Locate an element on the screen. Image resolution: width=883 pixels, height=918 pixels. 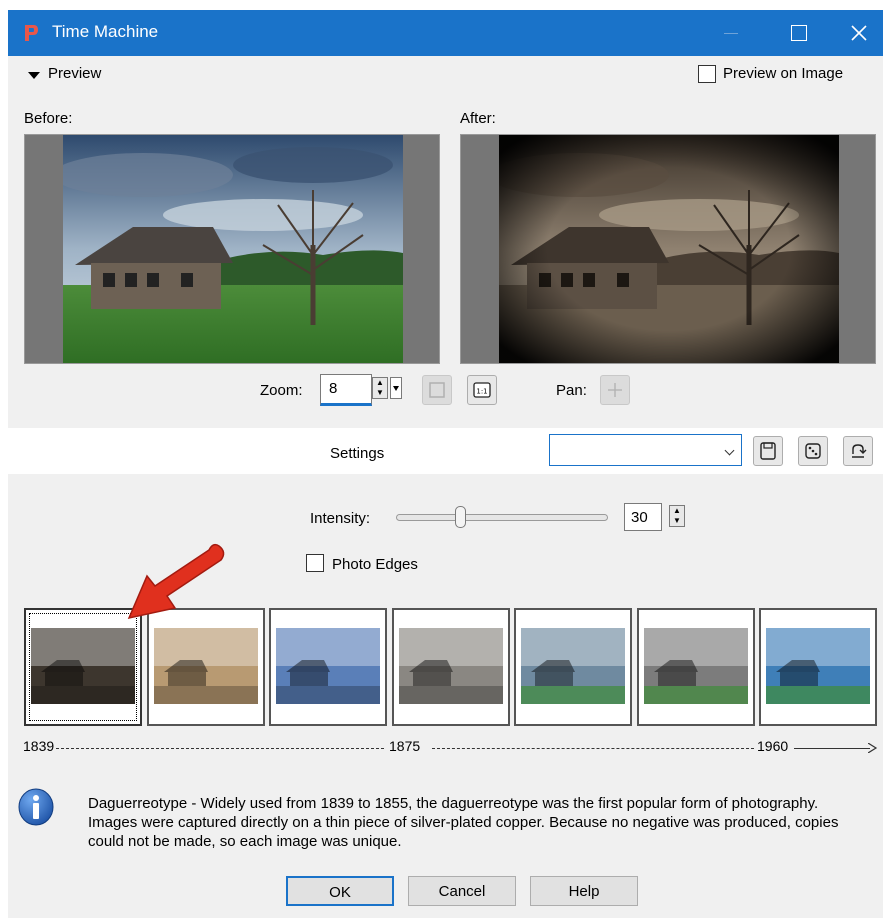
dice-icon is located at coordinates (813, 451).